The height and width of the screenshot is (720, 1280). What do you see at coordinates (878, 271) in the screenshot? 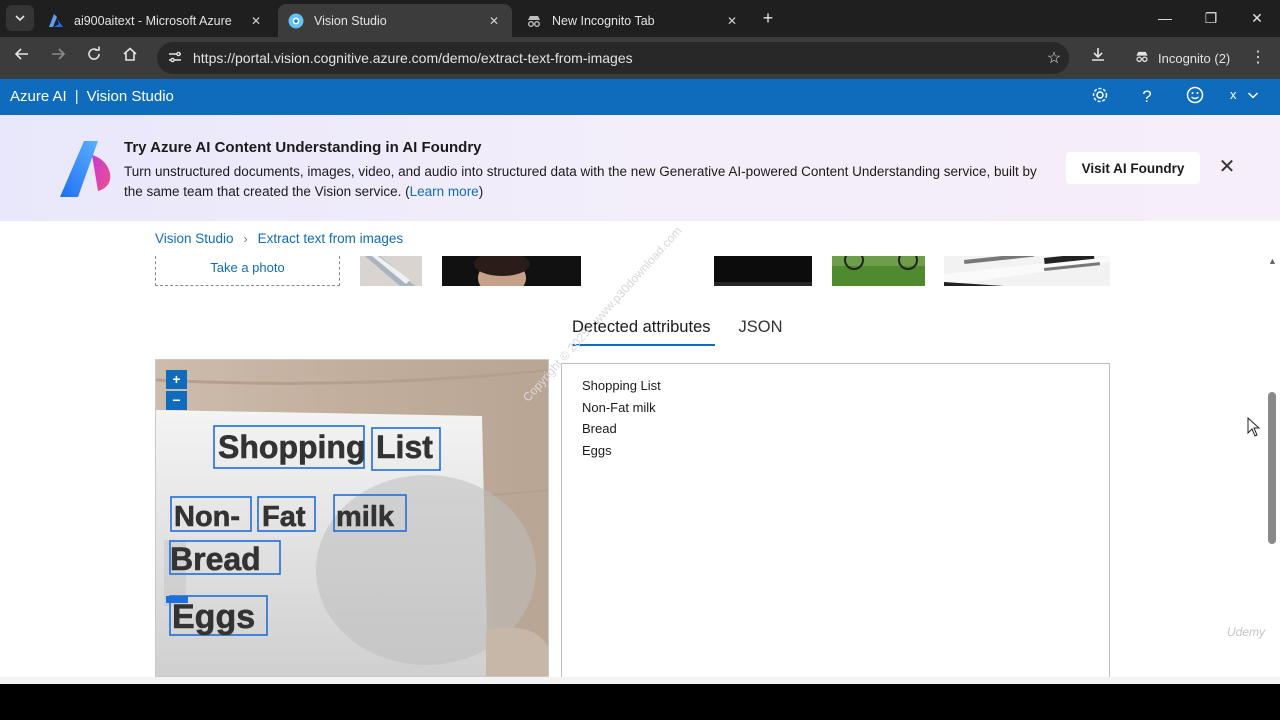
I see `sample-image-bicycle` at bounding box center [878, 271].